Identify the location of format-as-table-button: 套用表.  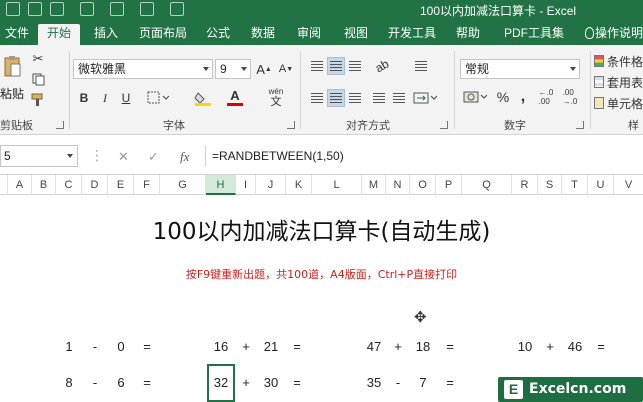
(618, 82).